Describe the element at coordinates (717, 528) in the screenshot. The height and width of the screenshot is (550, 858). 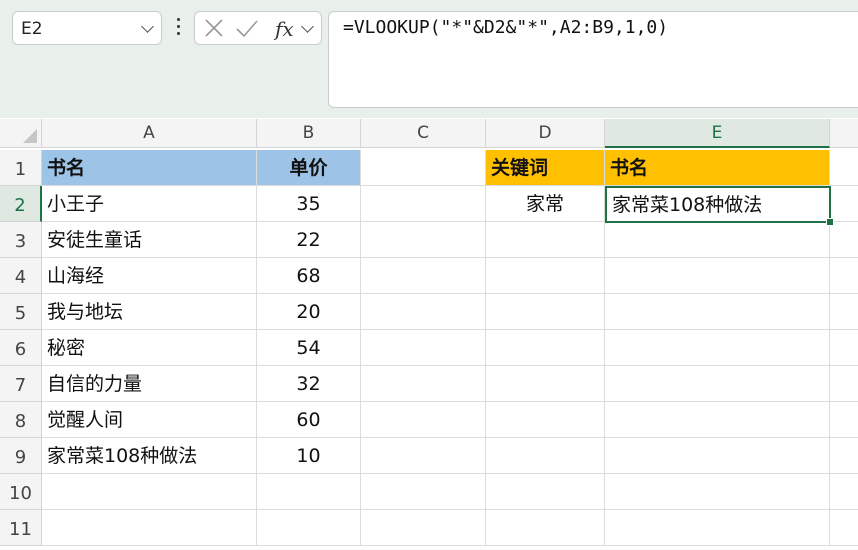
I see `cell-e11` at that location.